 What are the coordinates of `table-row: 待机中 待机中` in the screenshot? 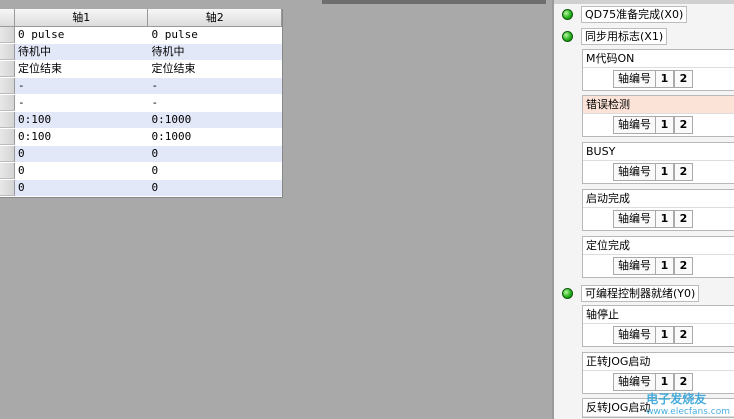 It's located at (141, 52).